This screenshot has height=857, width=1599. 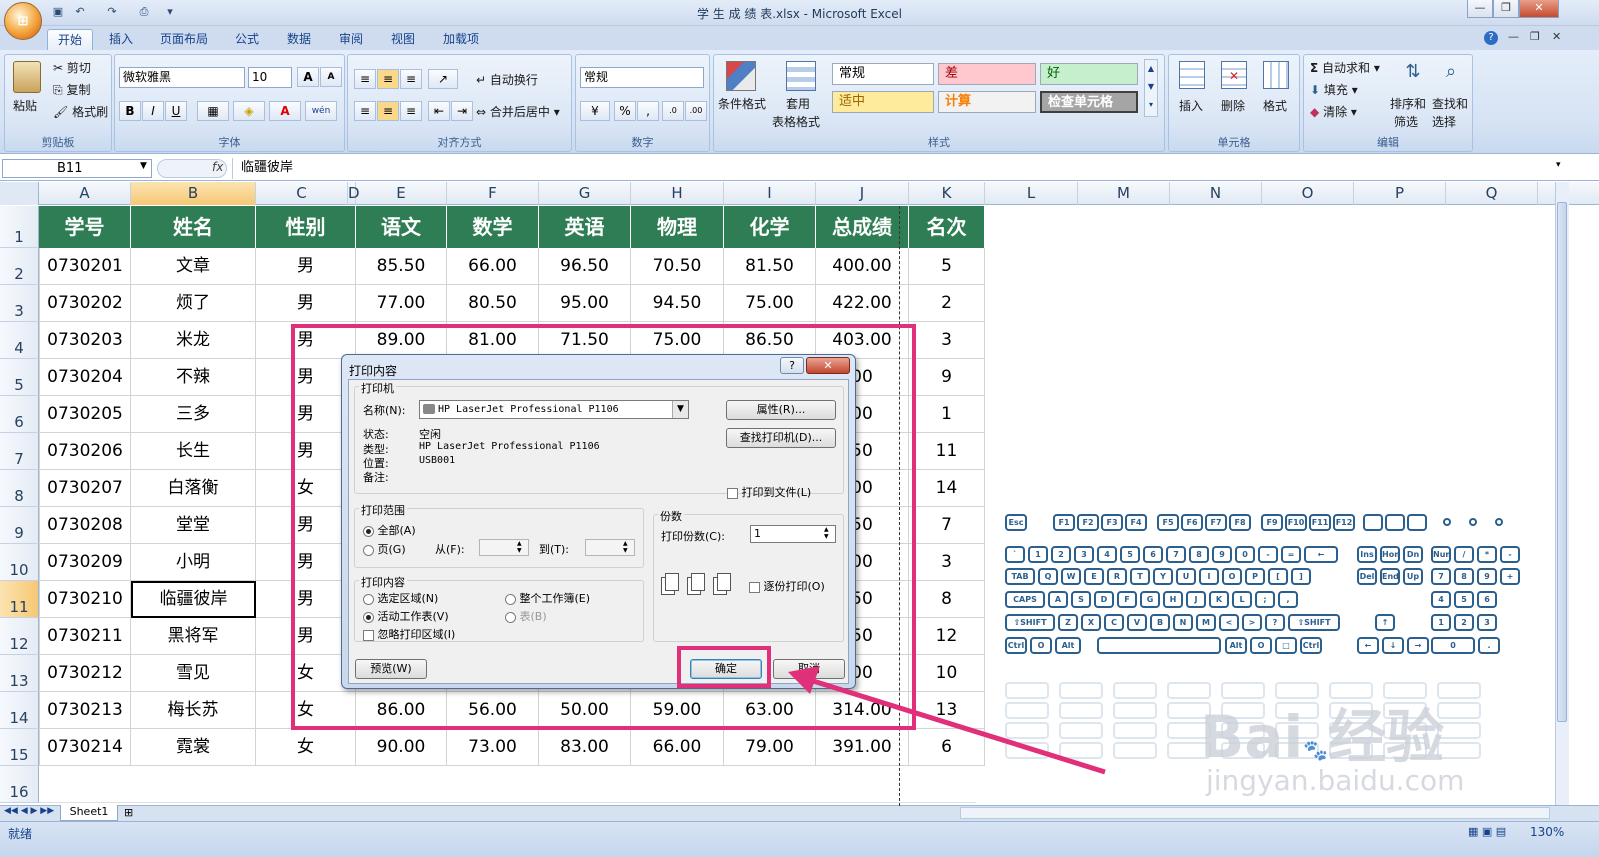 I want to click on select-all-corner, so click(x=19, y=193).